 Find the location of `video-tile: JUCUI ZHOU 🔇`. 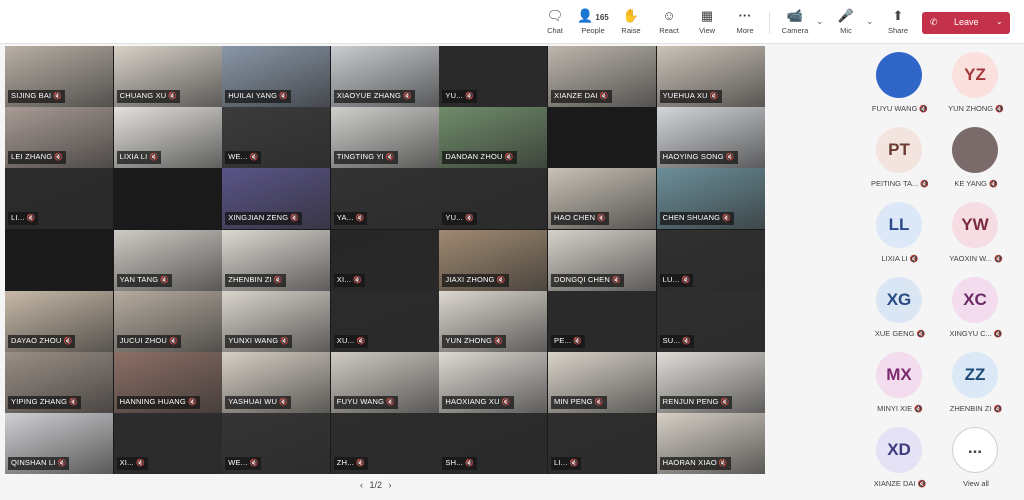

video-tile: JUCUI ZHOU 🔇 is located at coordinates (167, 321).